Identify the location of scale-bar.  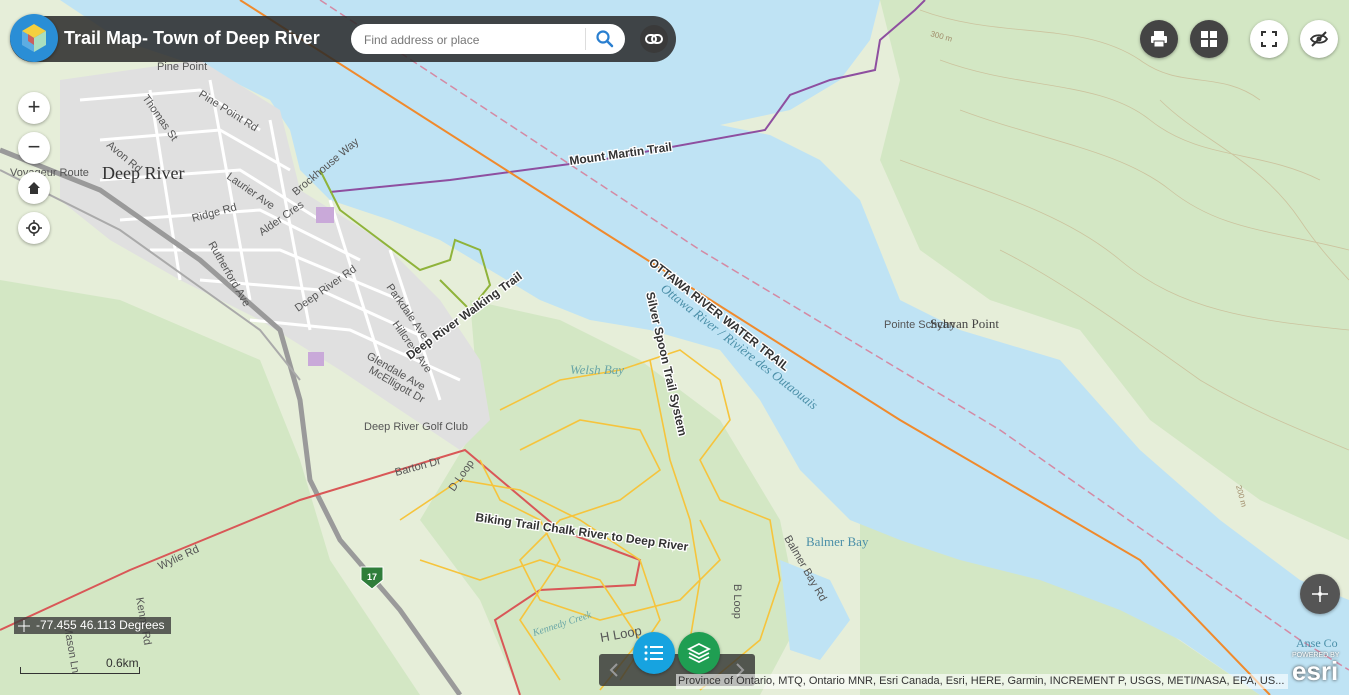
(80, 670).